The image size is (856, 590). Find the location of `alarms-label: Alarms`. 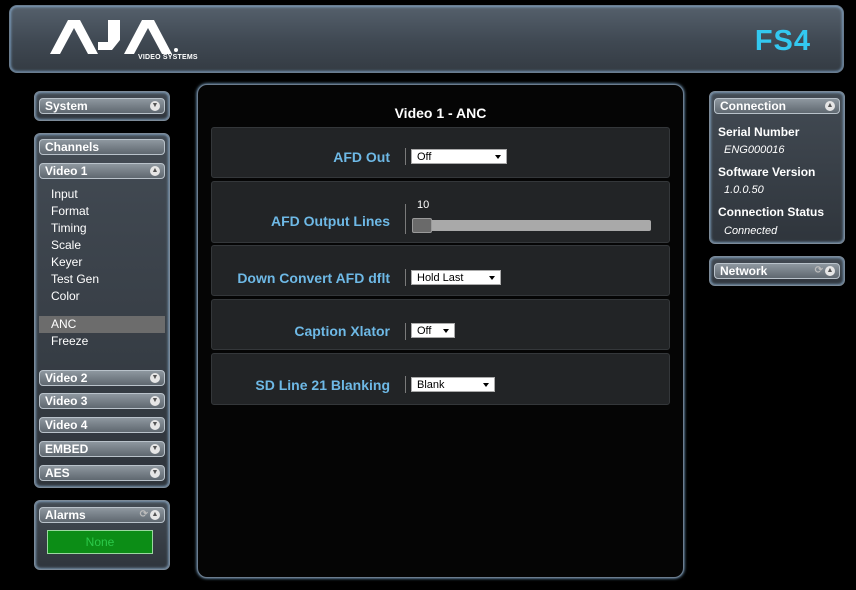

alarms-label: Alarms is located at coordinates (65, 515).